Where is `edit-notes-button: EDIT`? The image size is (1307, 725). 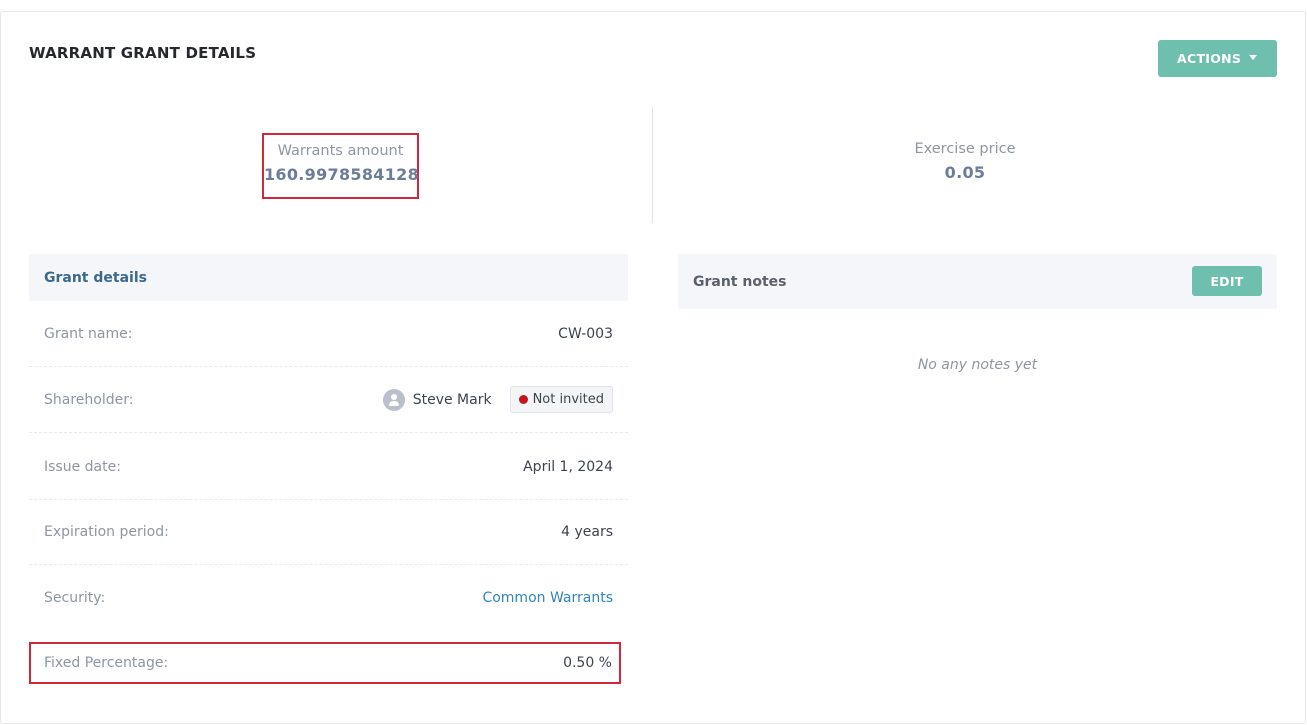 edit-notes-button: EDIT is located at coordinates (1227, 281).